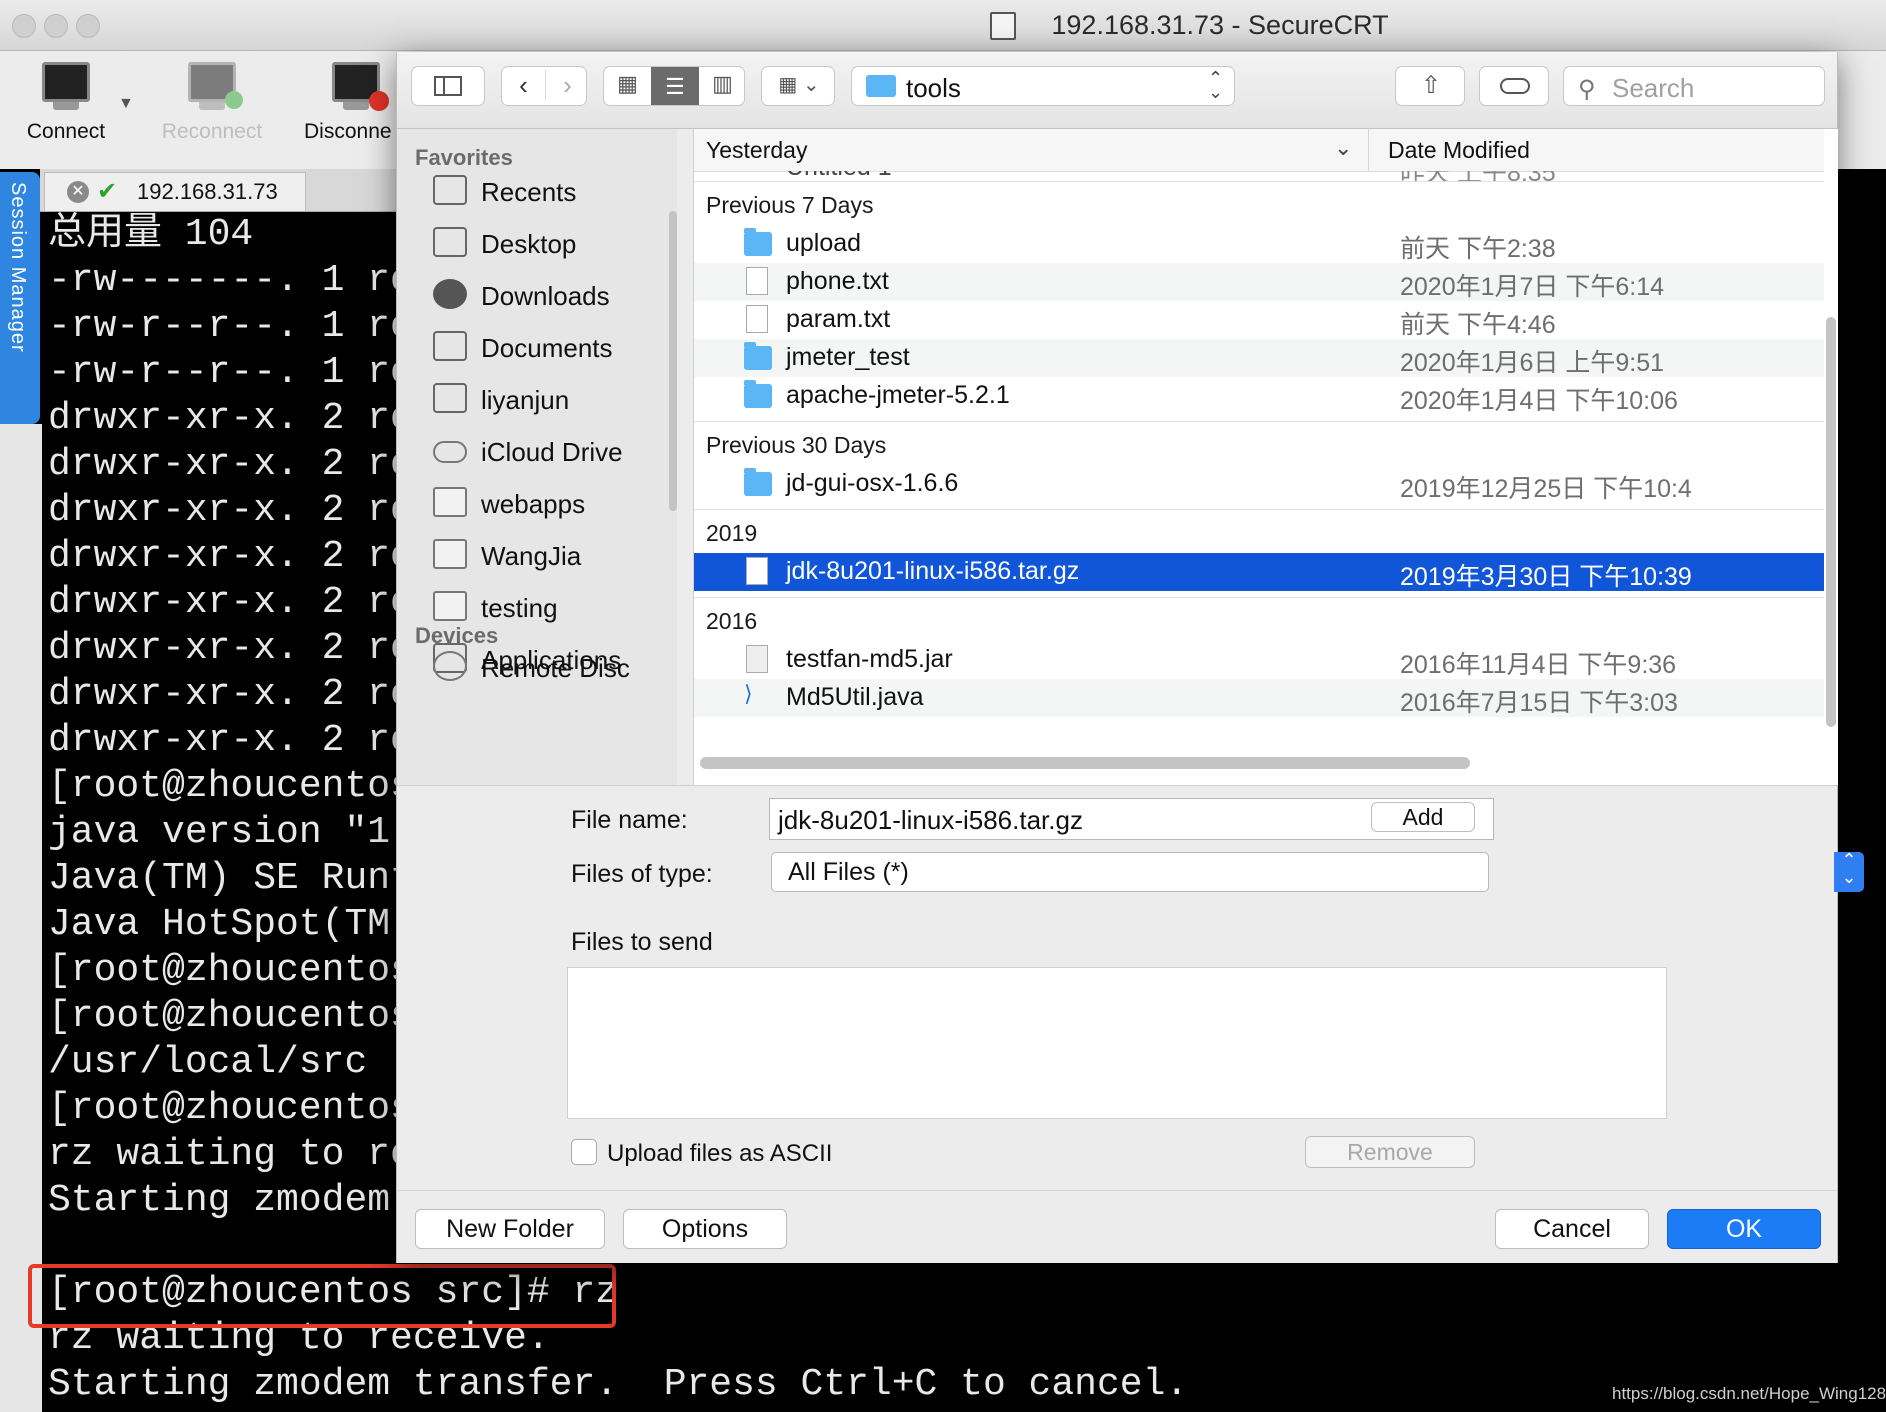 This screenshot has width=1886, height=1412. I want to click on connect-button: Connect, so click(68, 107).